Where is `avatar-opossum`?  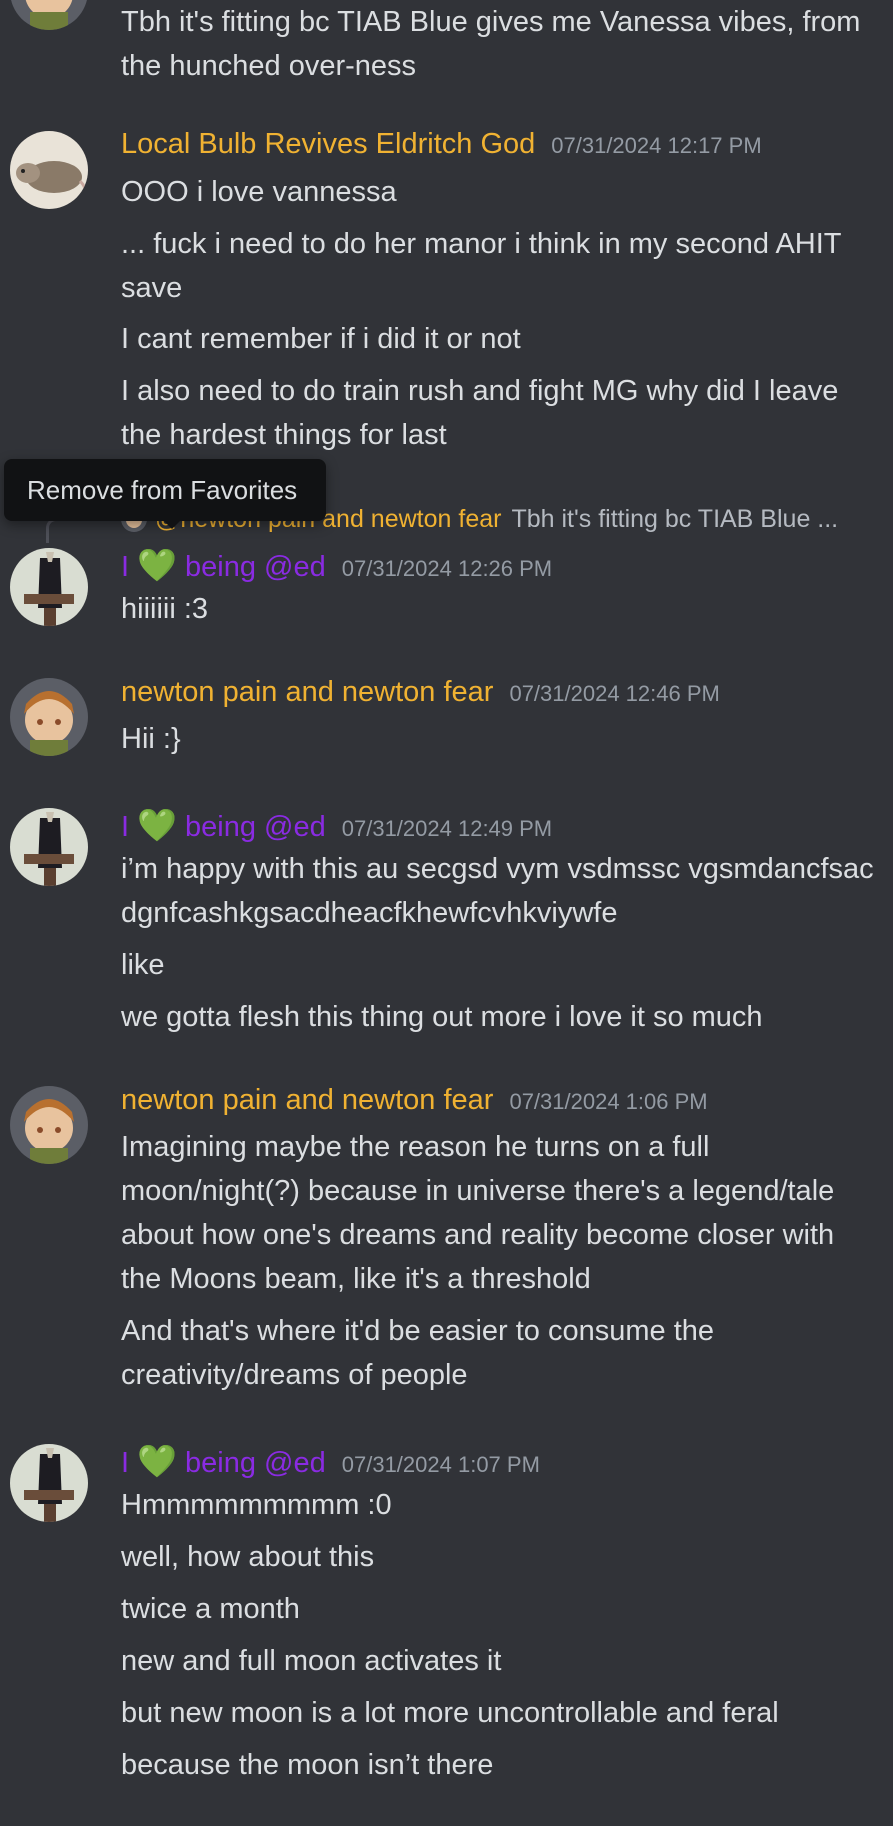
avatar-opossum is located at coordinates (49, 170).